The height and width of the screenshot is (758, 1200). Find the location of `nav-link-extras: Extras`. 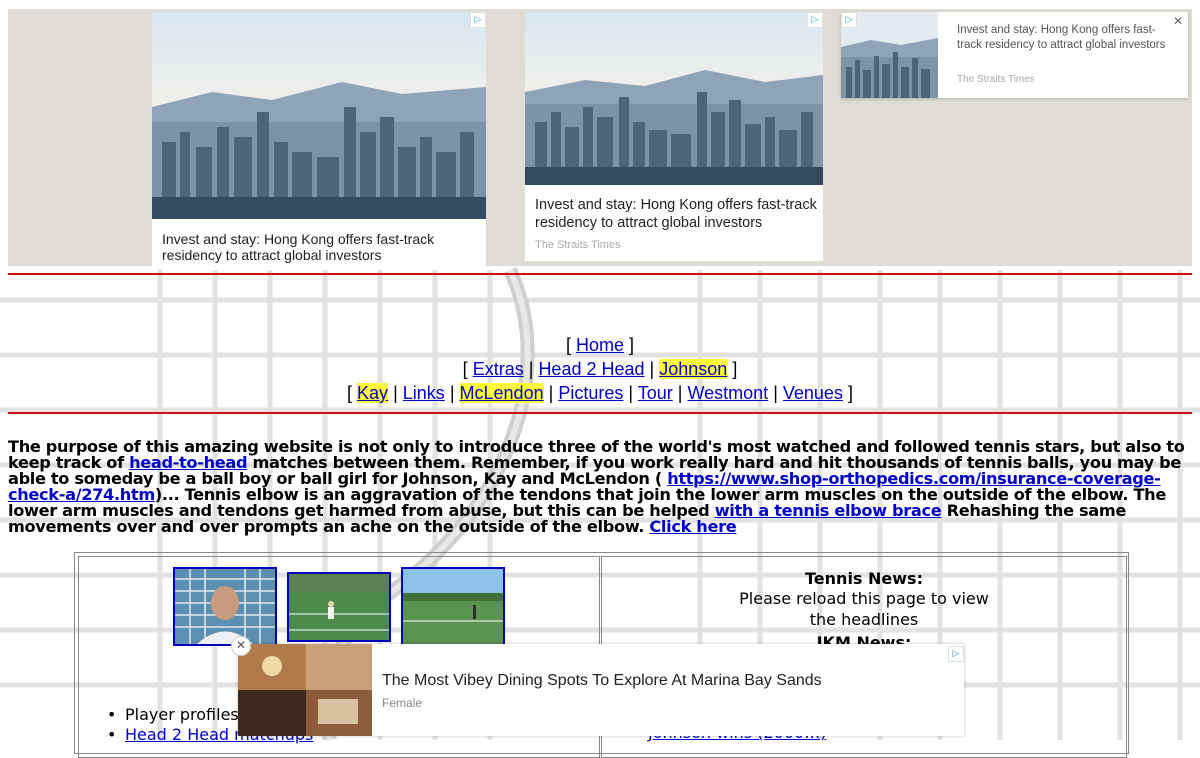

nav-link-extras: Extras is located at coordinates (498, 369).